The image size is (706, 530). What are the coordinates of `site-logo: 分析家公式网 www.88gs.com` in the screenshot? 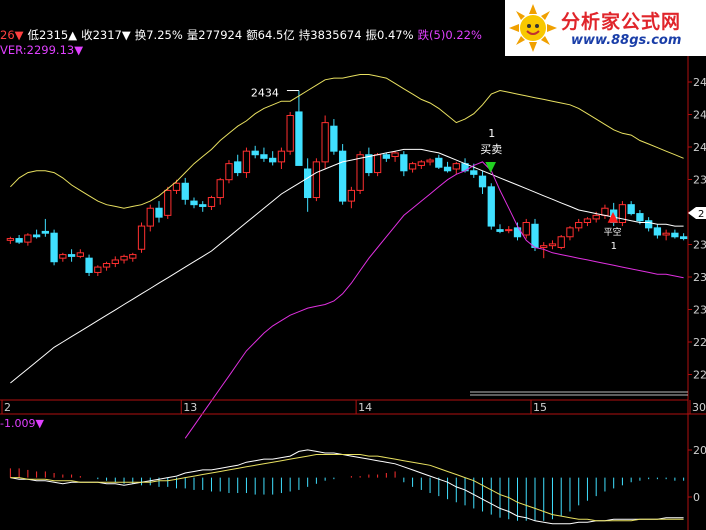 It's located at (605, 28).